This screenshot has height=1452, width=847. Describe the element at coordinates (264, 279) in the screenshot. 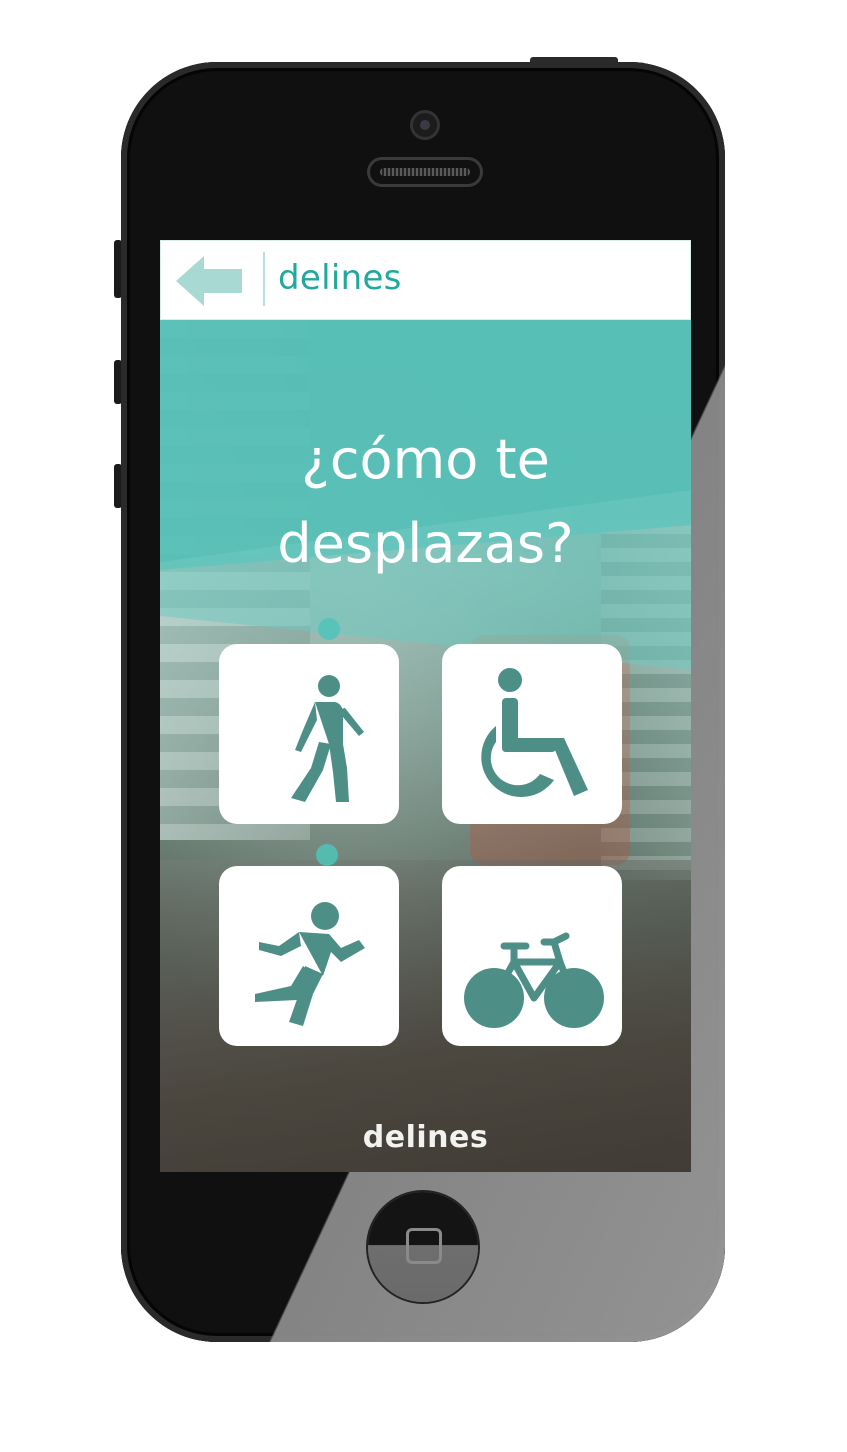

I see `header-divider` at that location.